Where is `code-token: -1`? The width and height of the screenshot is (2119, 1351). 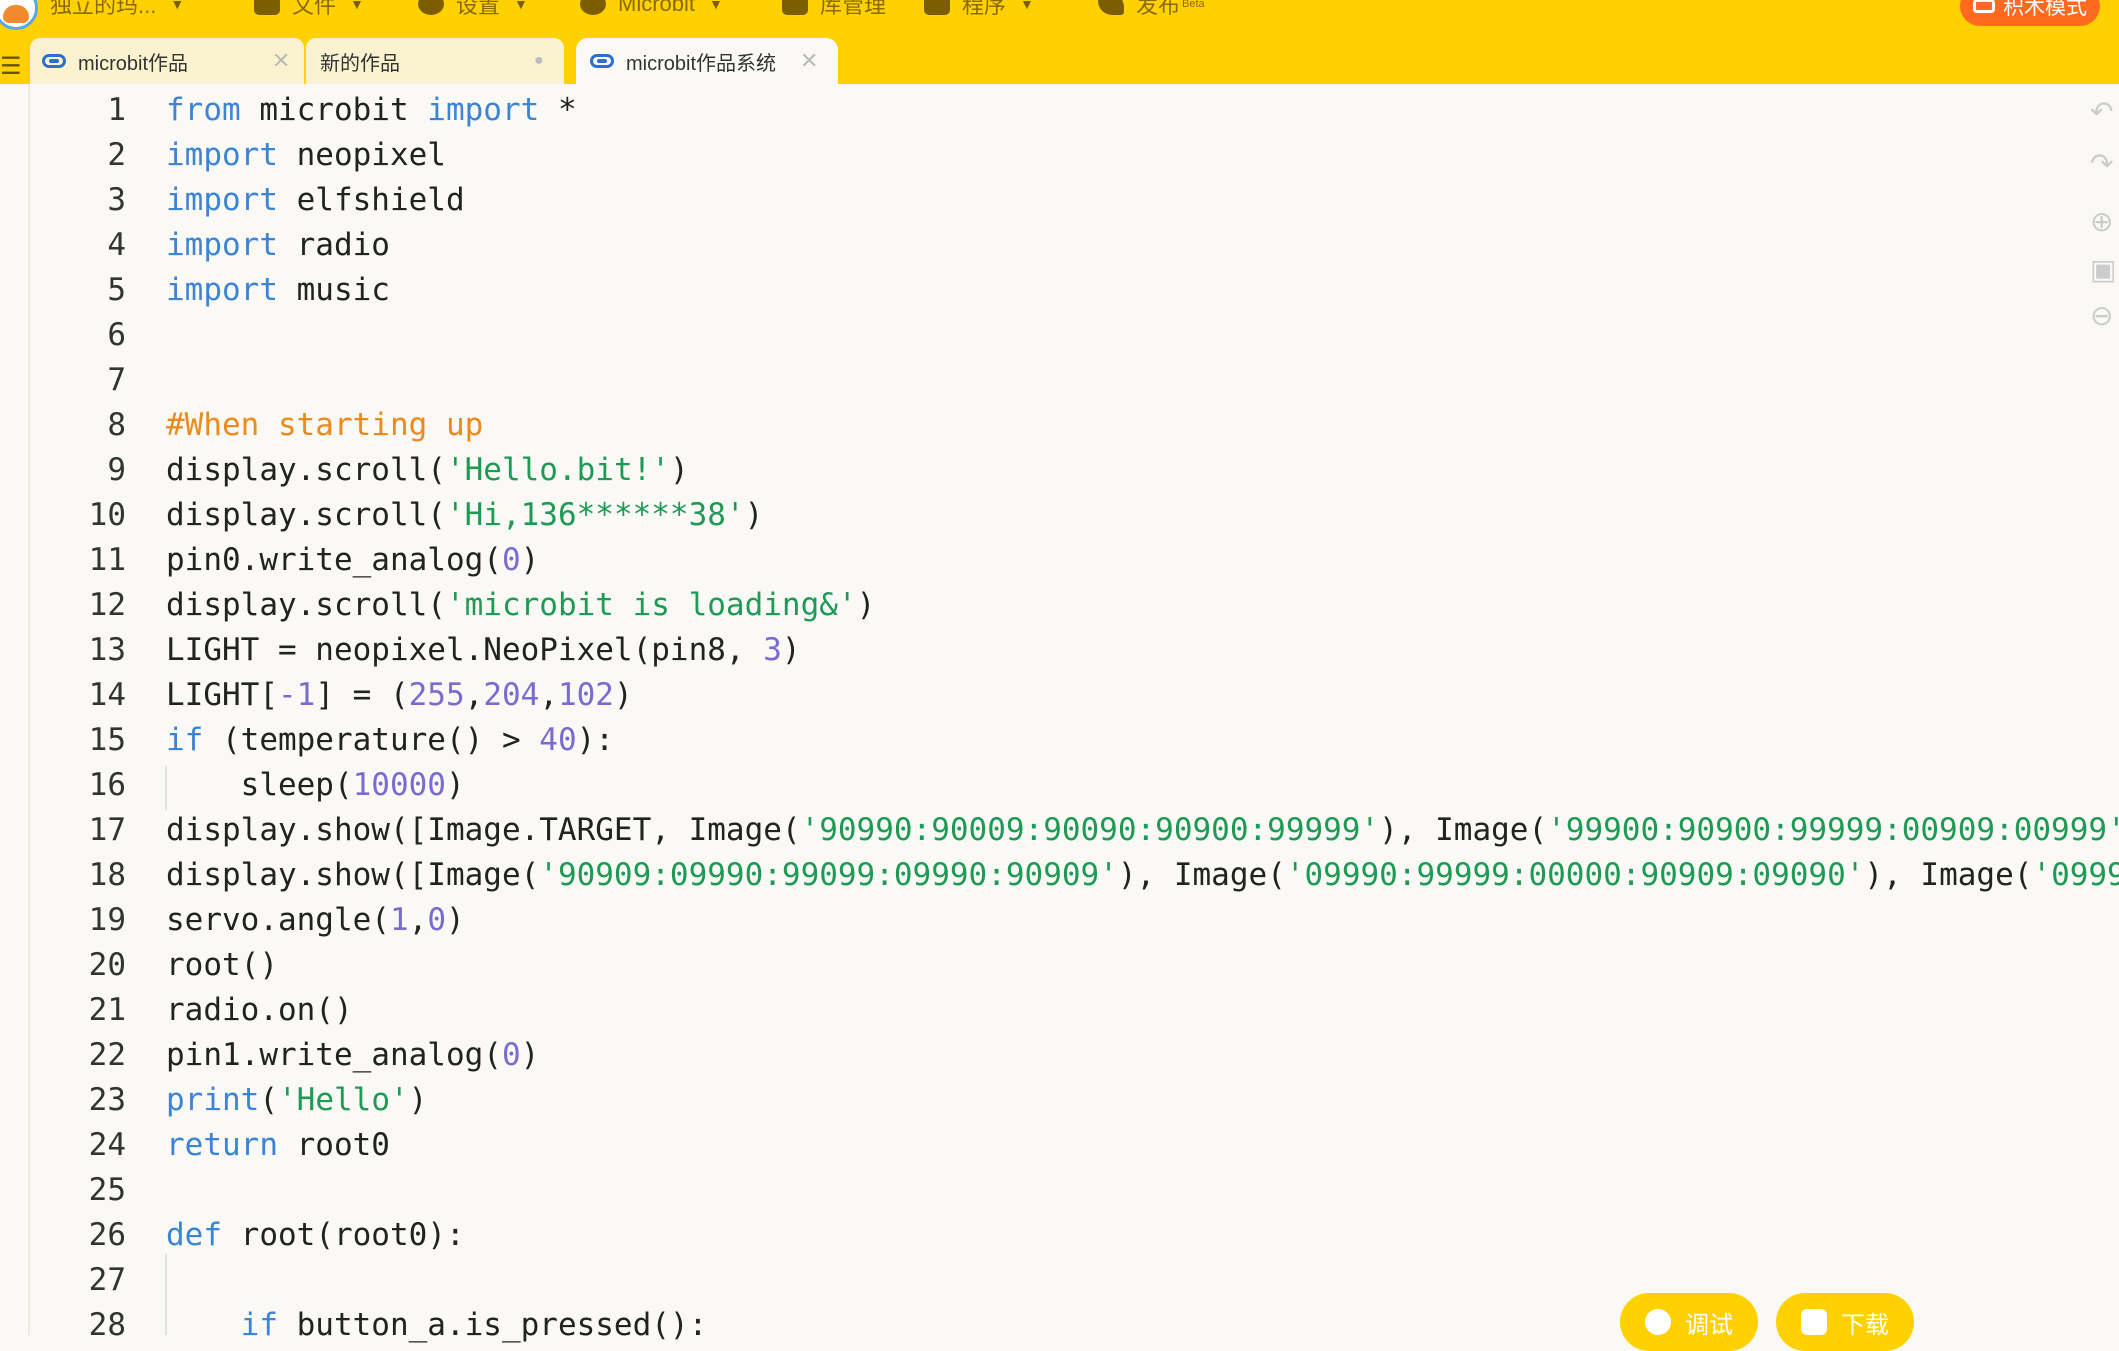
code-token: -1 is located at coordinates (296, 695).